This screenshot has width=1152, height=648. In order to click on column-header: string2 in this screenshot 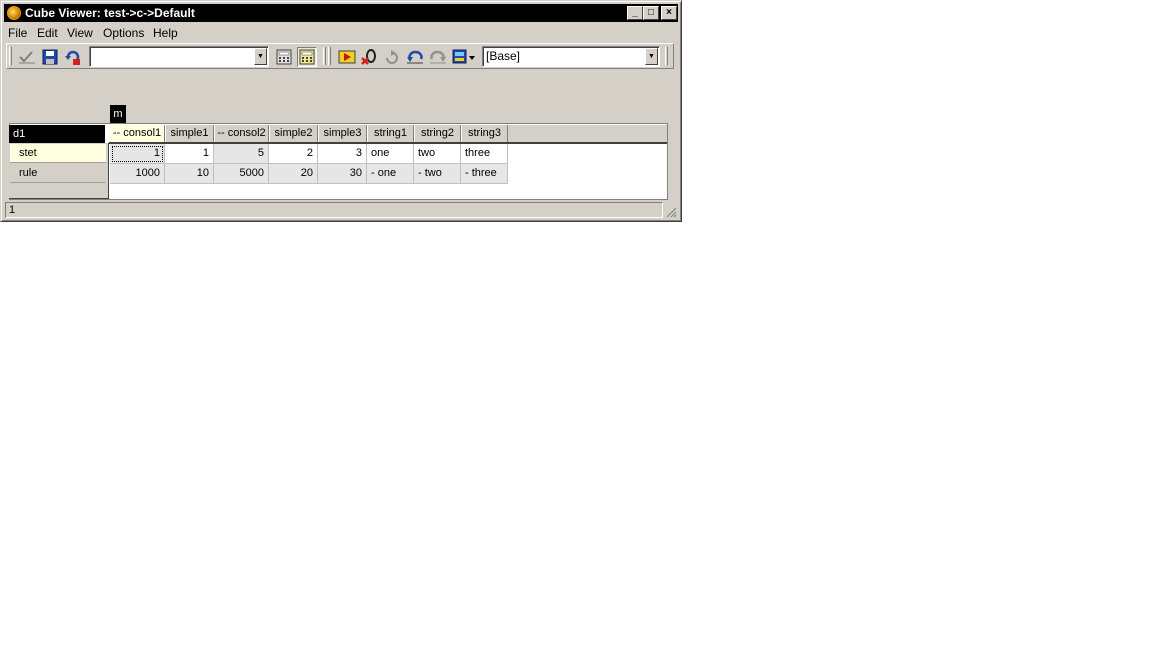, I will do `click(437, 133)`.